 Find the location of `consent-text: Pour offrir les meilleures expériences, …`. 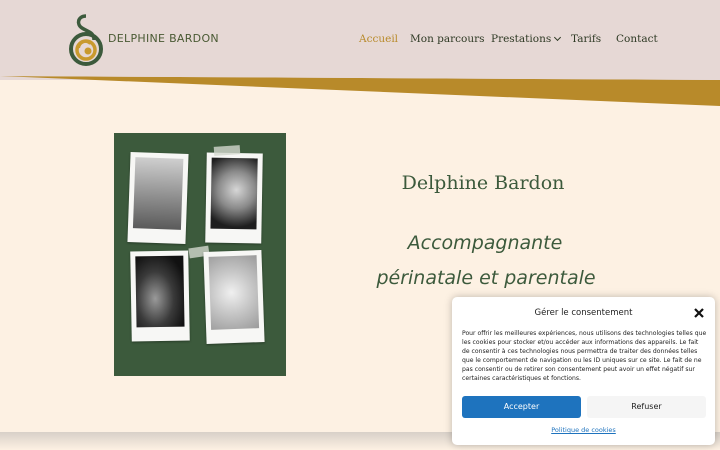

consent-text: Pour offrir les meilleures expériences, … is located at coordinates (584, 356).